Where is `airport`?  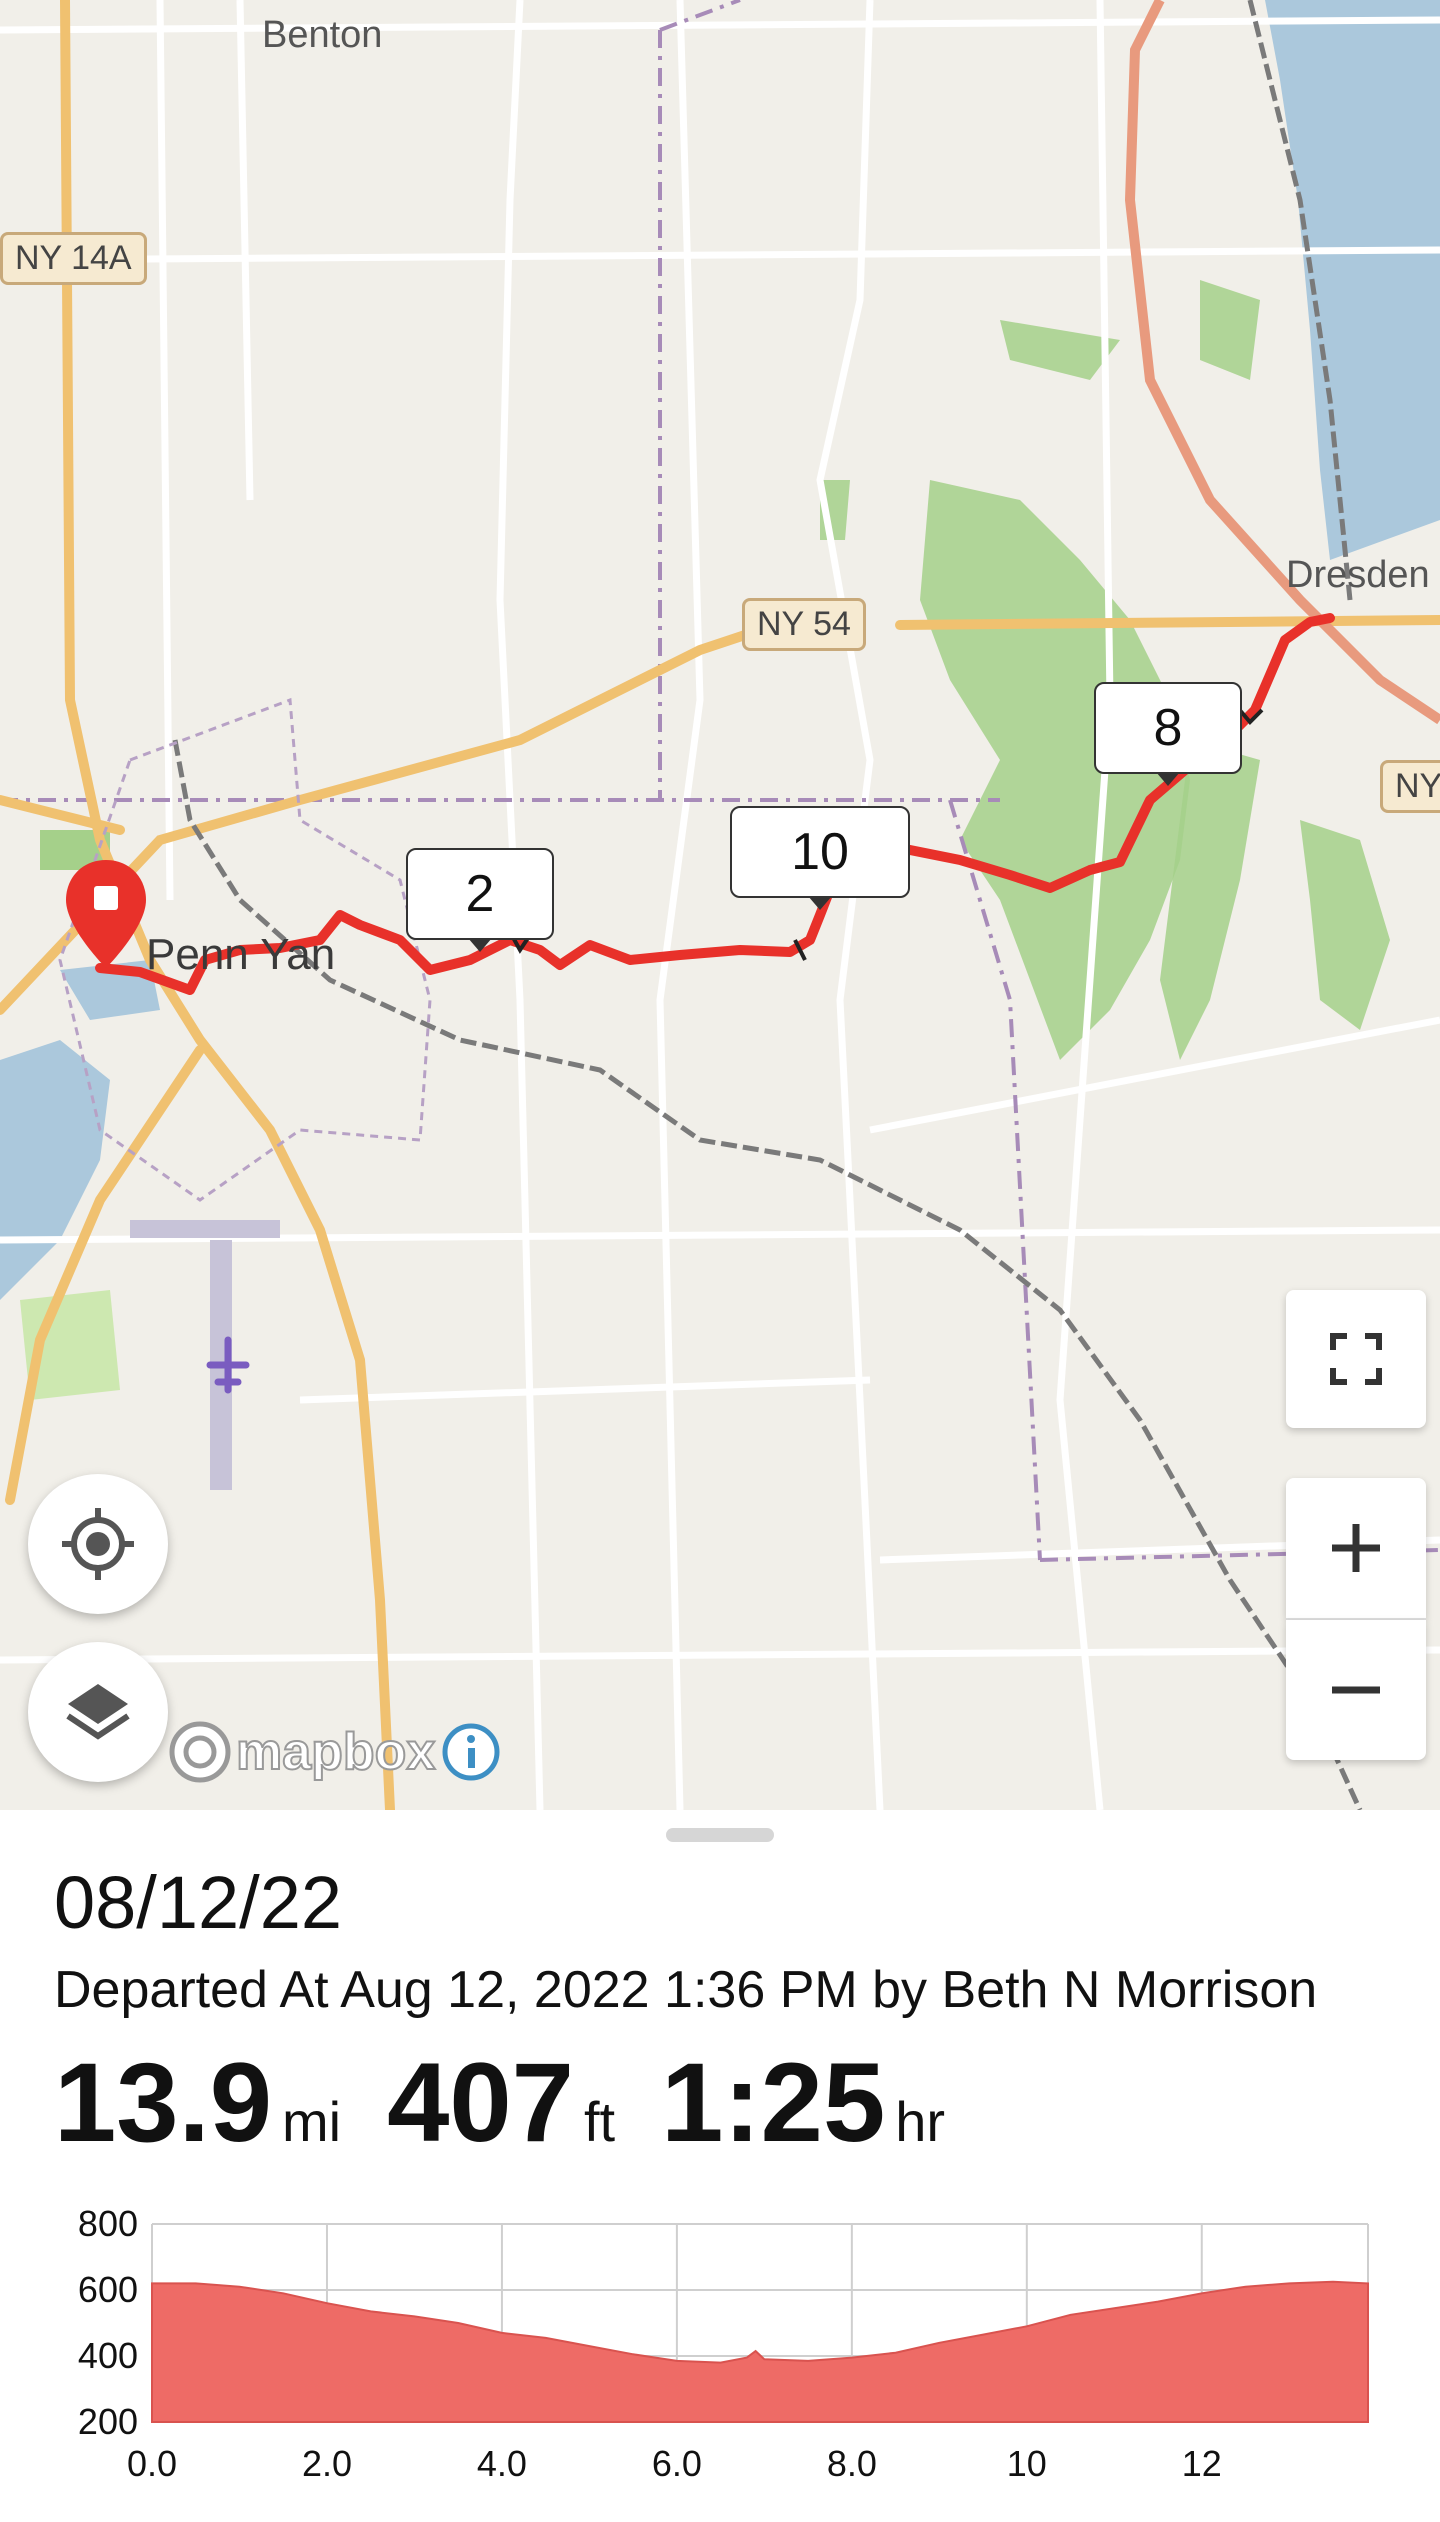
airport is located at coordinates (205, 1355).